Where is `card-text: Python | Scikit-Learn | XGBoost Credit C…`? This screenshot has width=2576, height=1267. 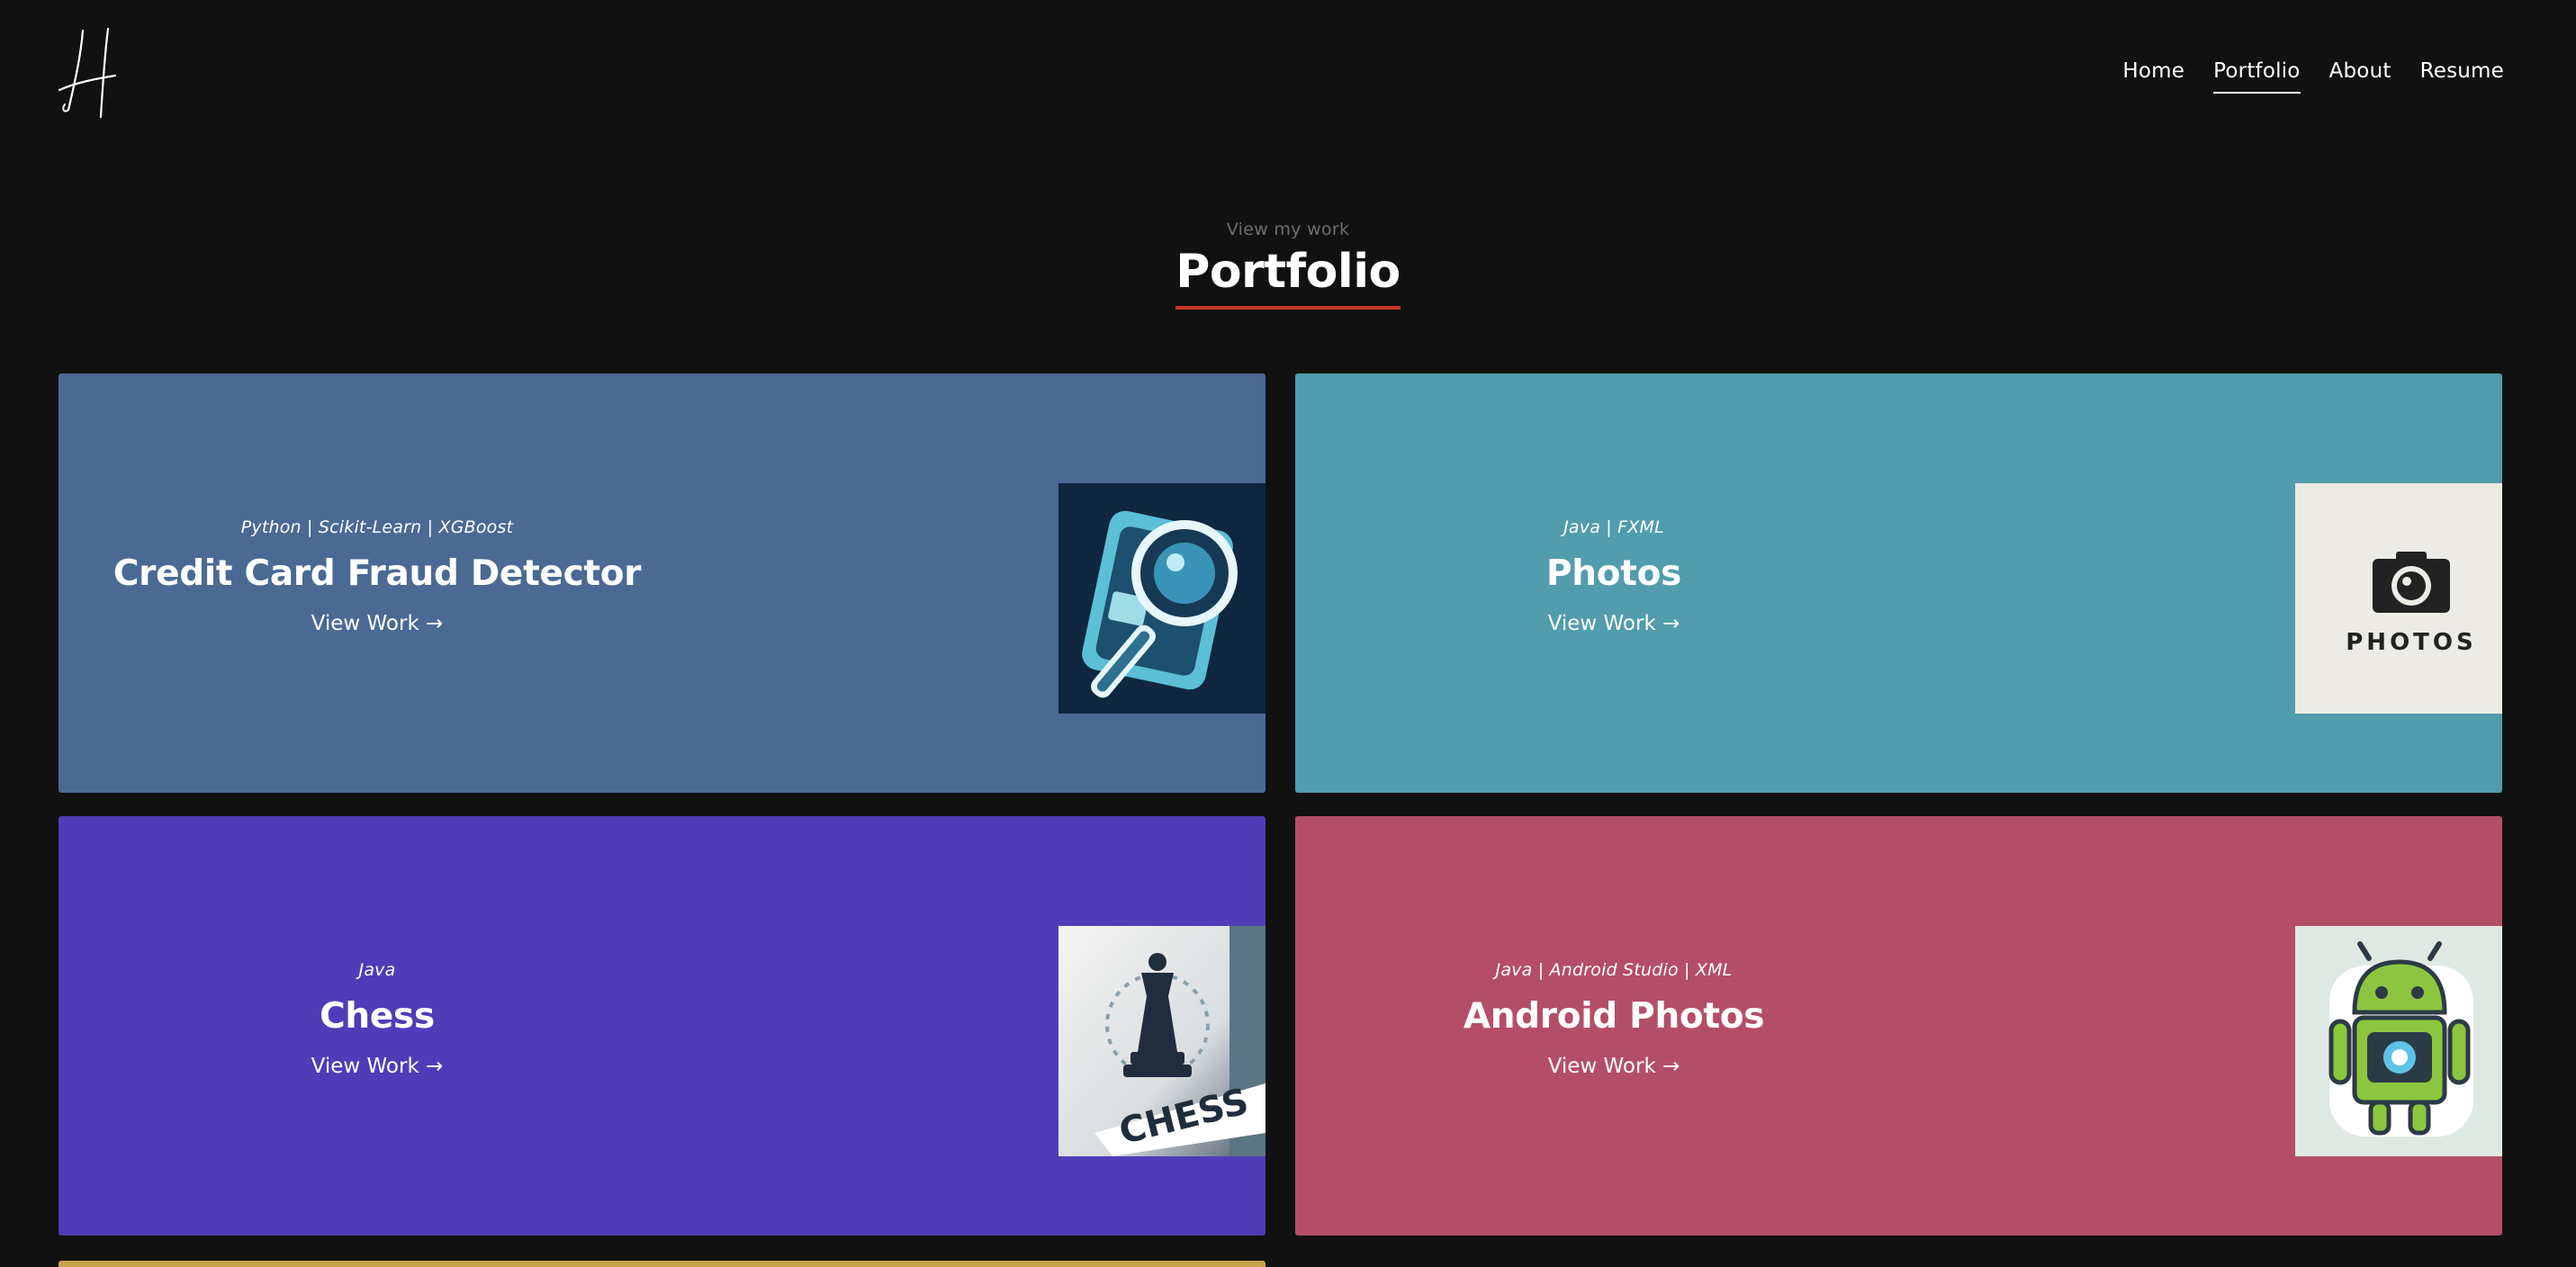
card-text: Python | Scikit-Learn | XGBoost Credit C… is located at coordinates (377, 576).